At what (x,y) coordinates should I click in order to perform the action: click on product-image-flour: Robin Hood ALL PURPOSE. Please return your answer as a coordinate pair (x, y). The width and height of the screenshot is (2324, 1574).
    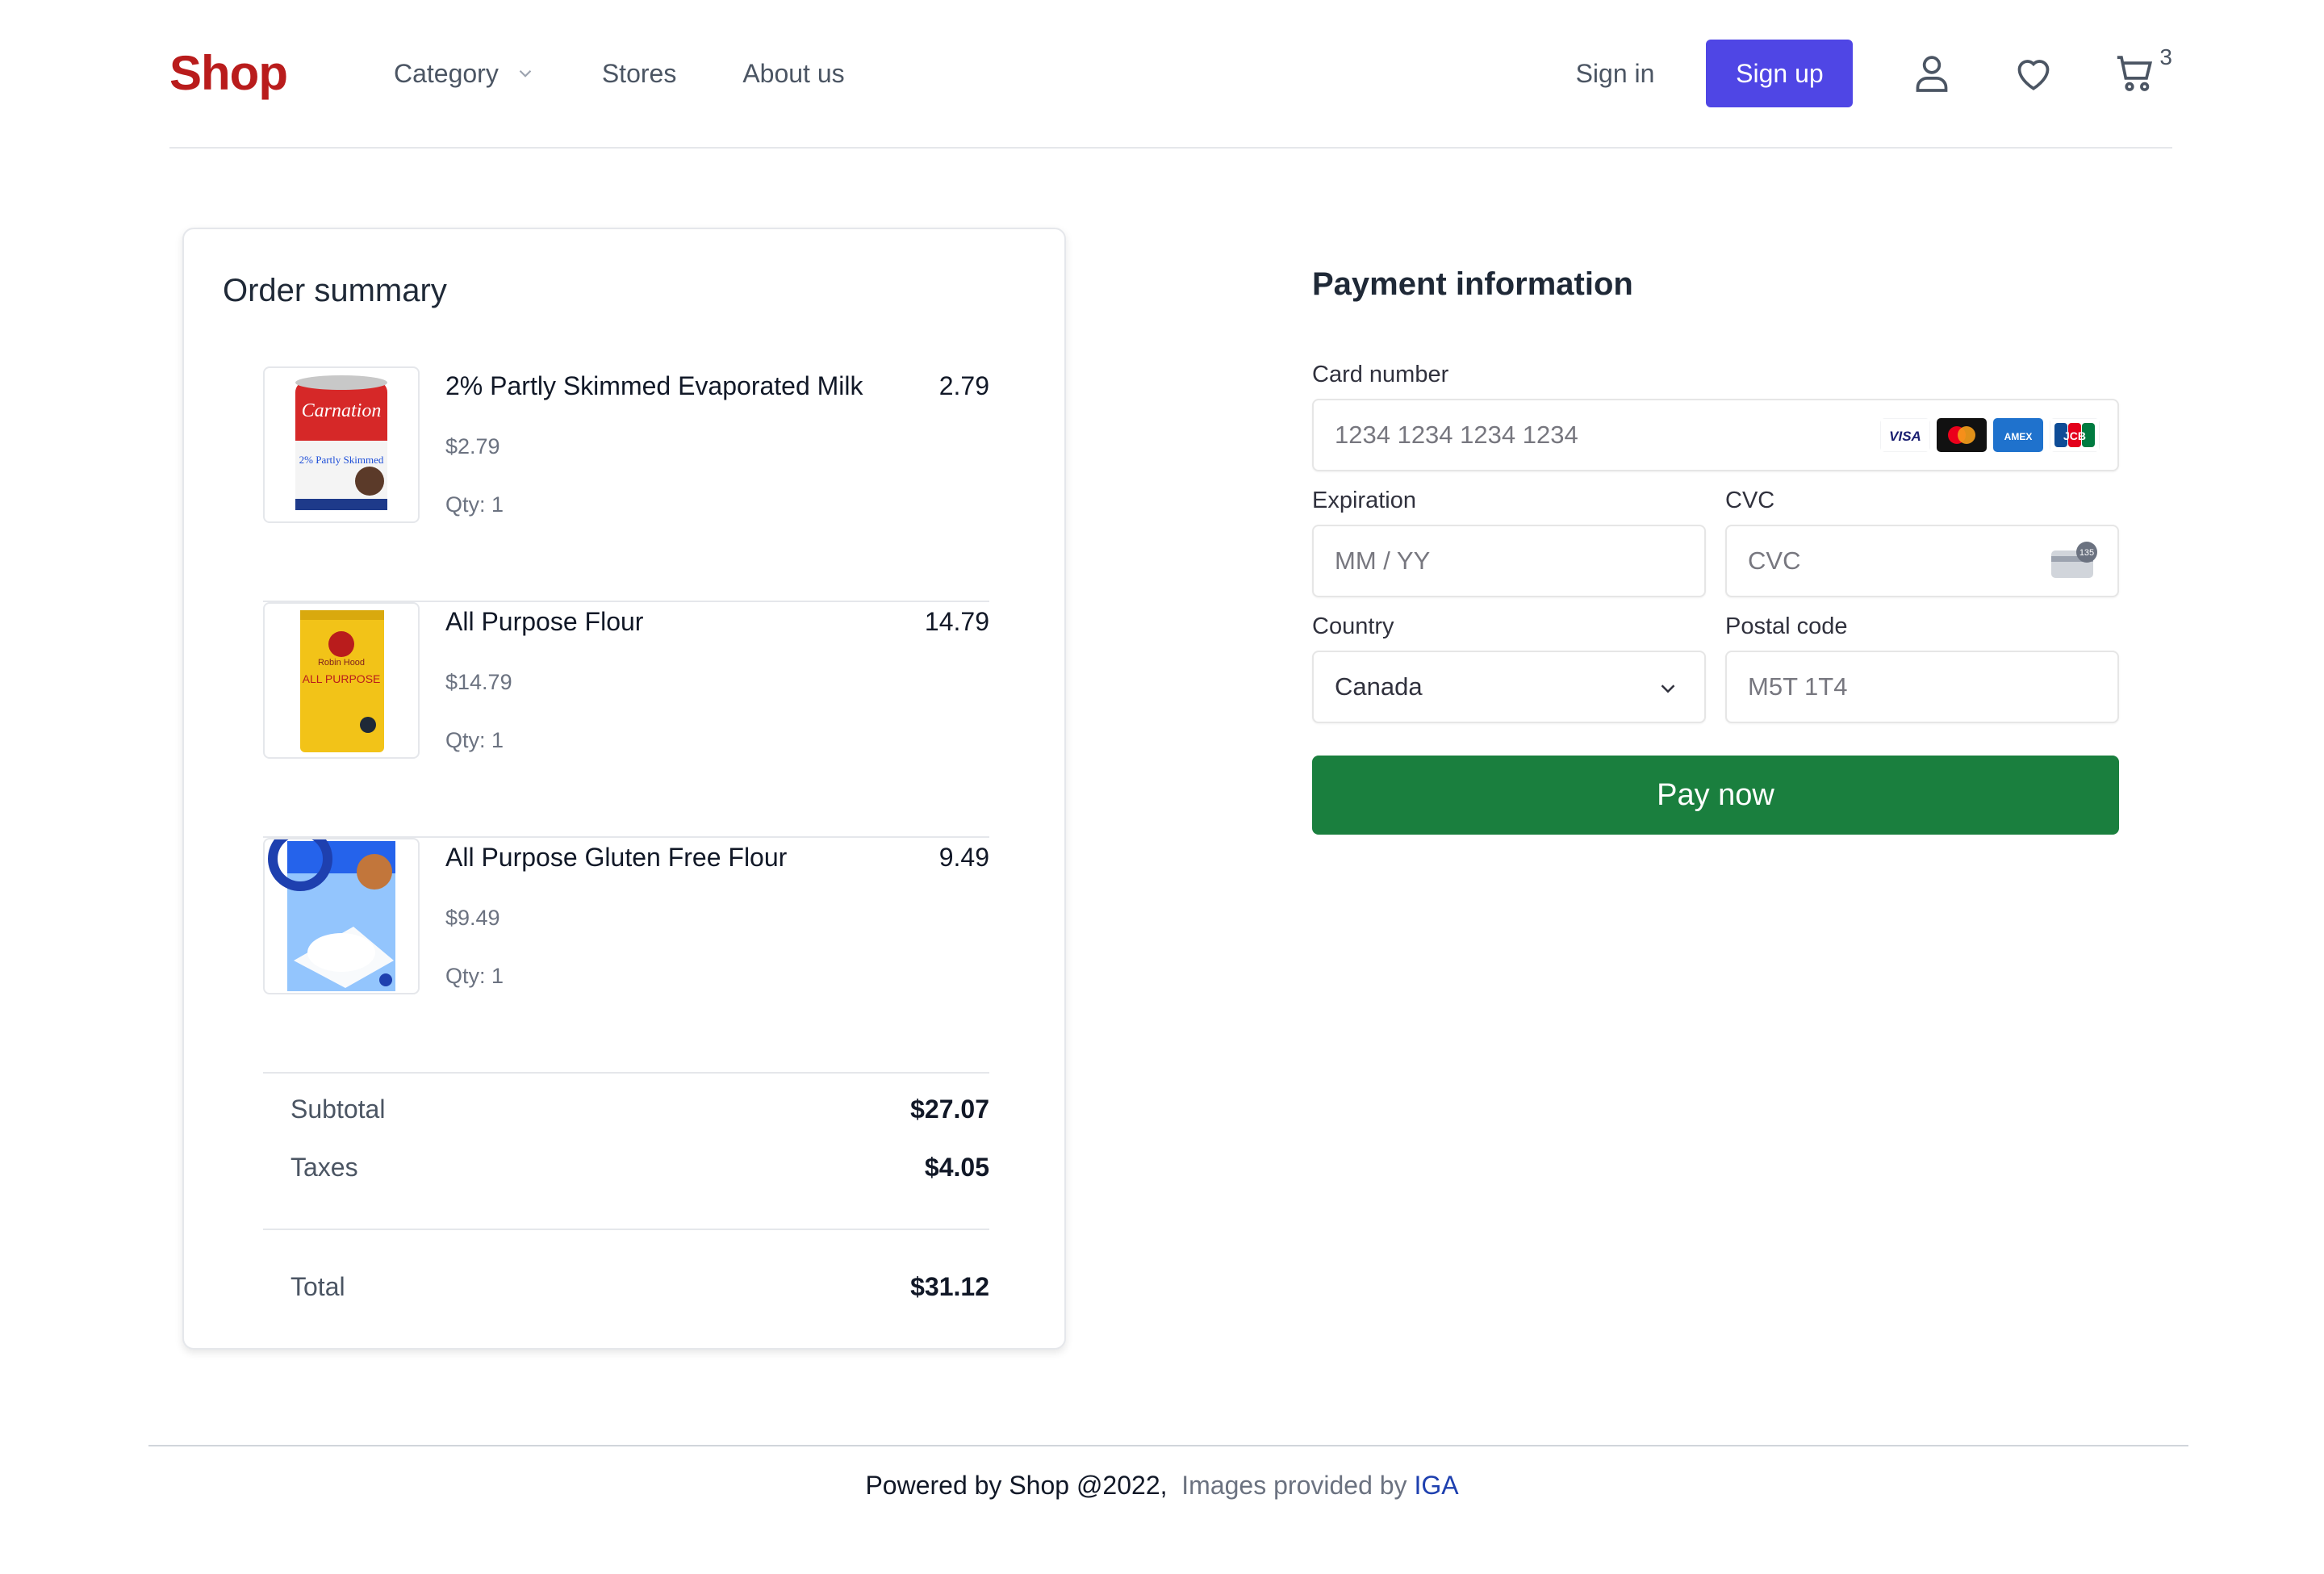
    Looking at the image, I should click on (341, 680).